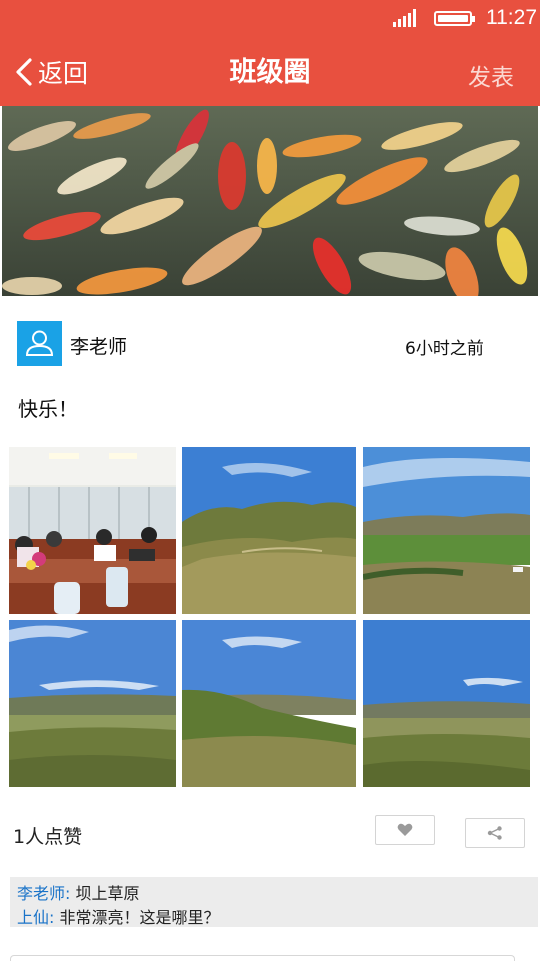 The height and width of the screenshot is (961, 540). Describe the element at coordinates (98, 345) in the screenshot. I see `post-author: 李老师` at that location.